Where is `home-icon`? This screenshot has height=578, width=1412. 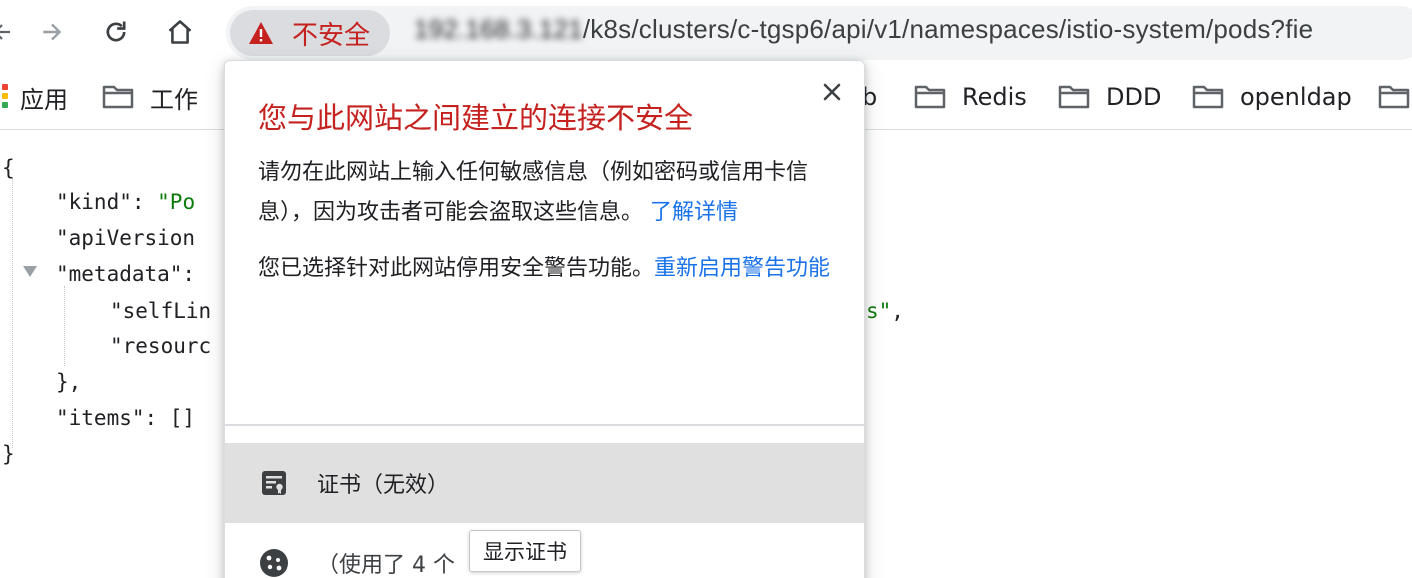 home-icon is located at coordinates (180, 32).